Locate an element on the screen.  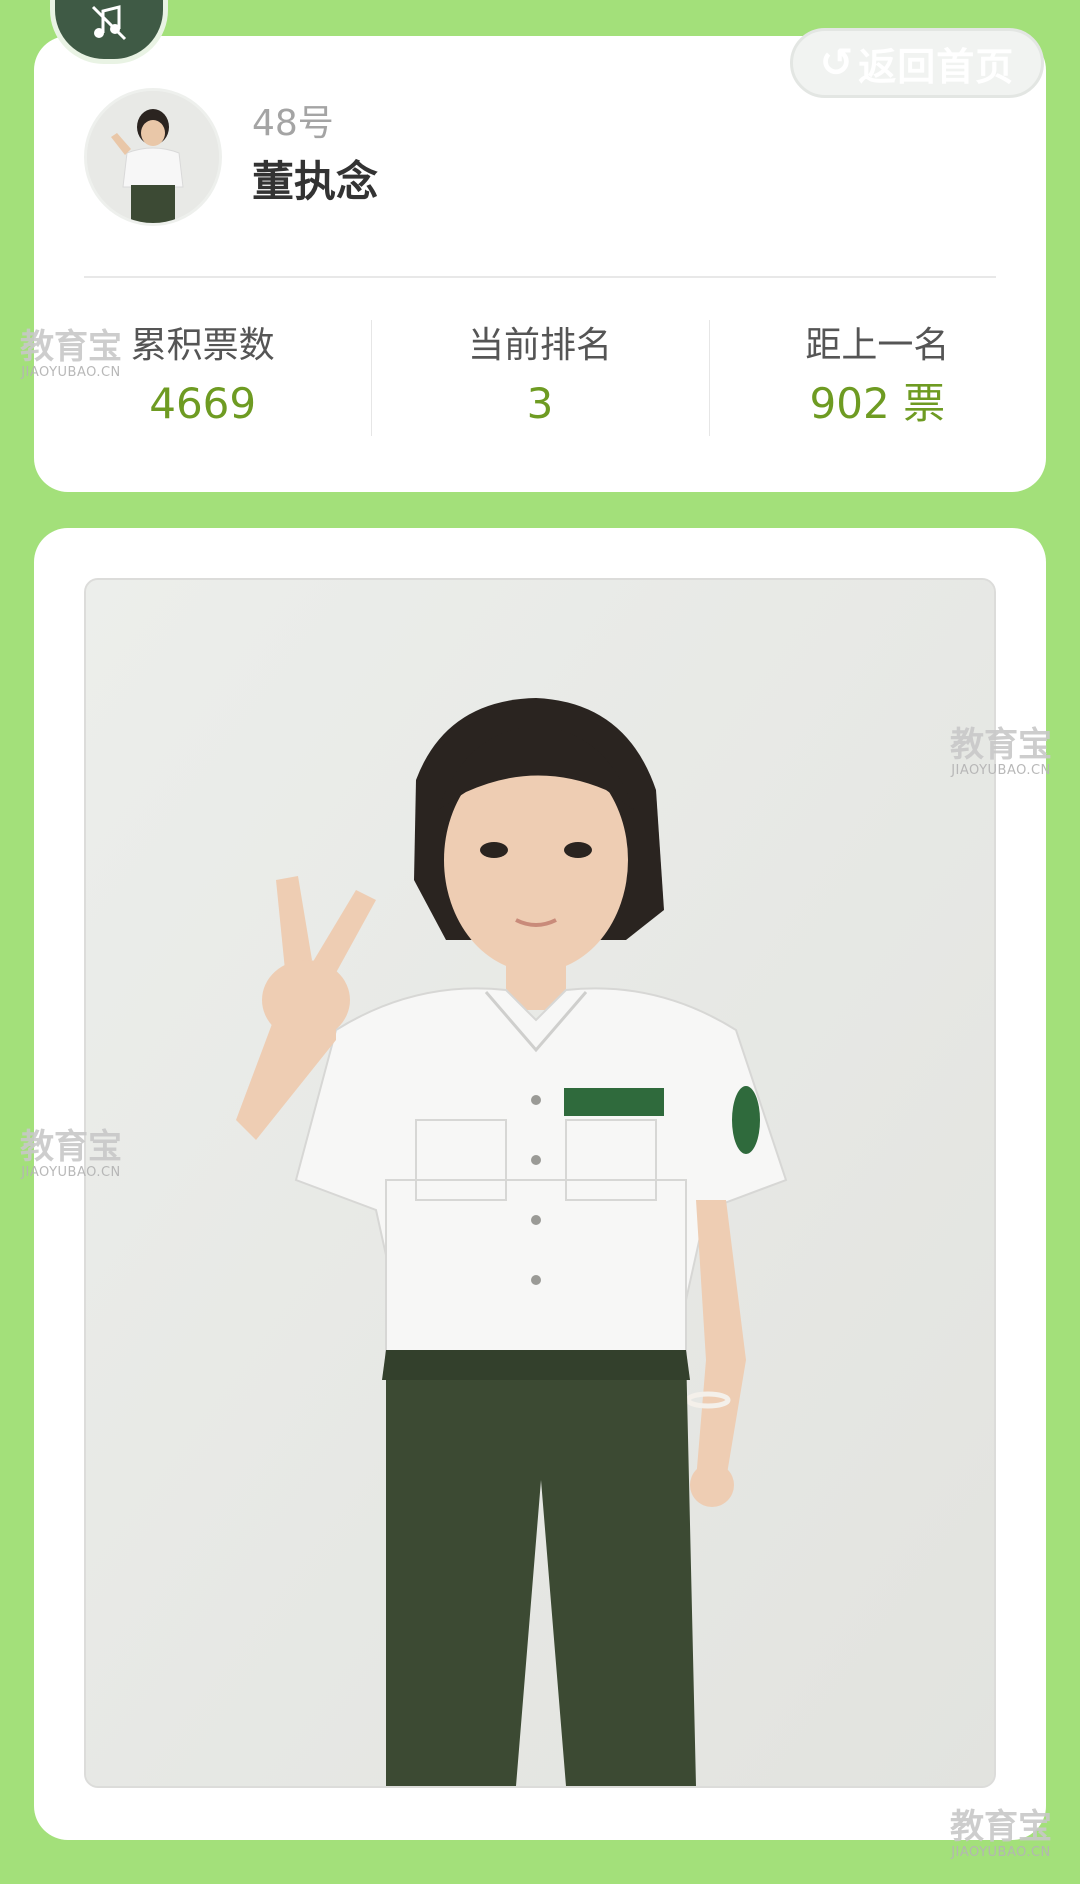
return-arrow-icon: ↺ is located at coordinates (837, 63).